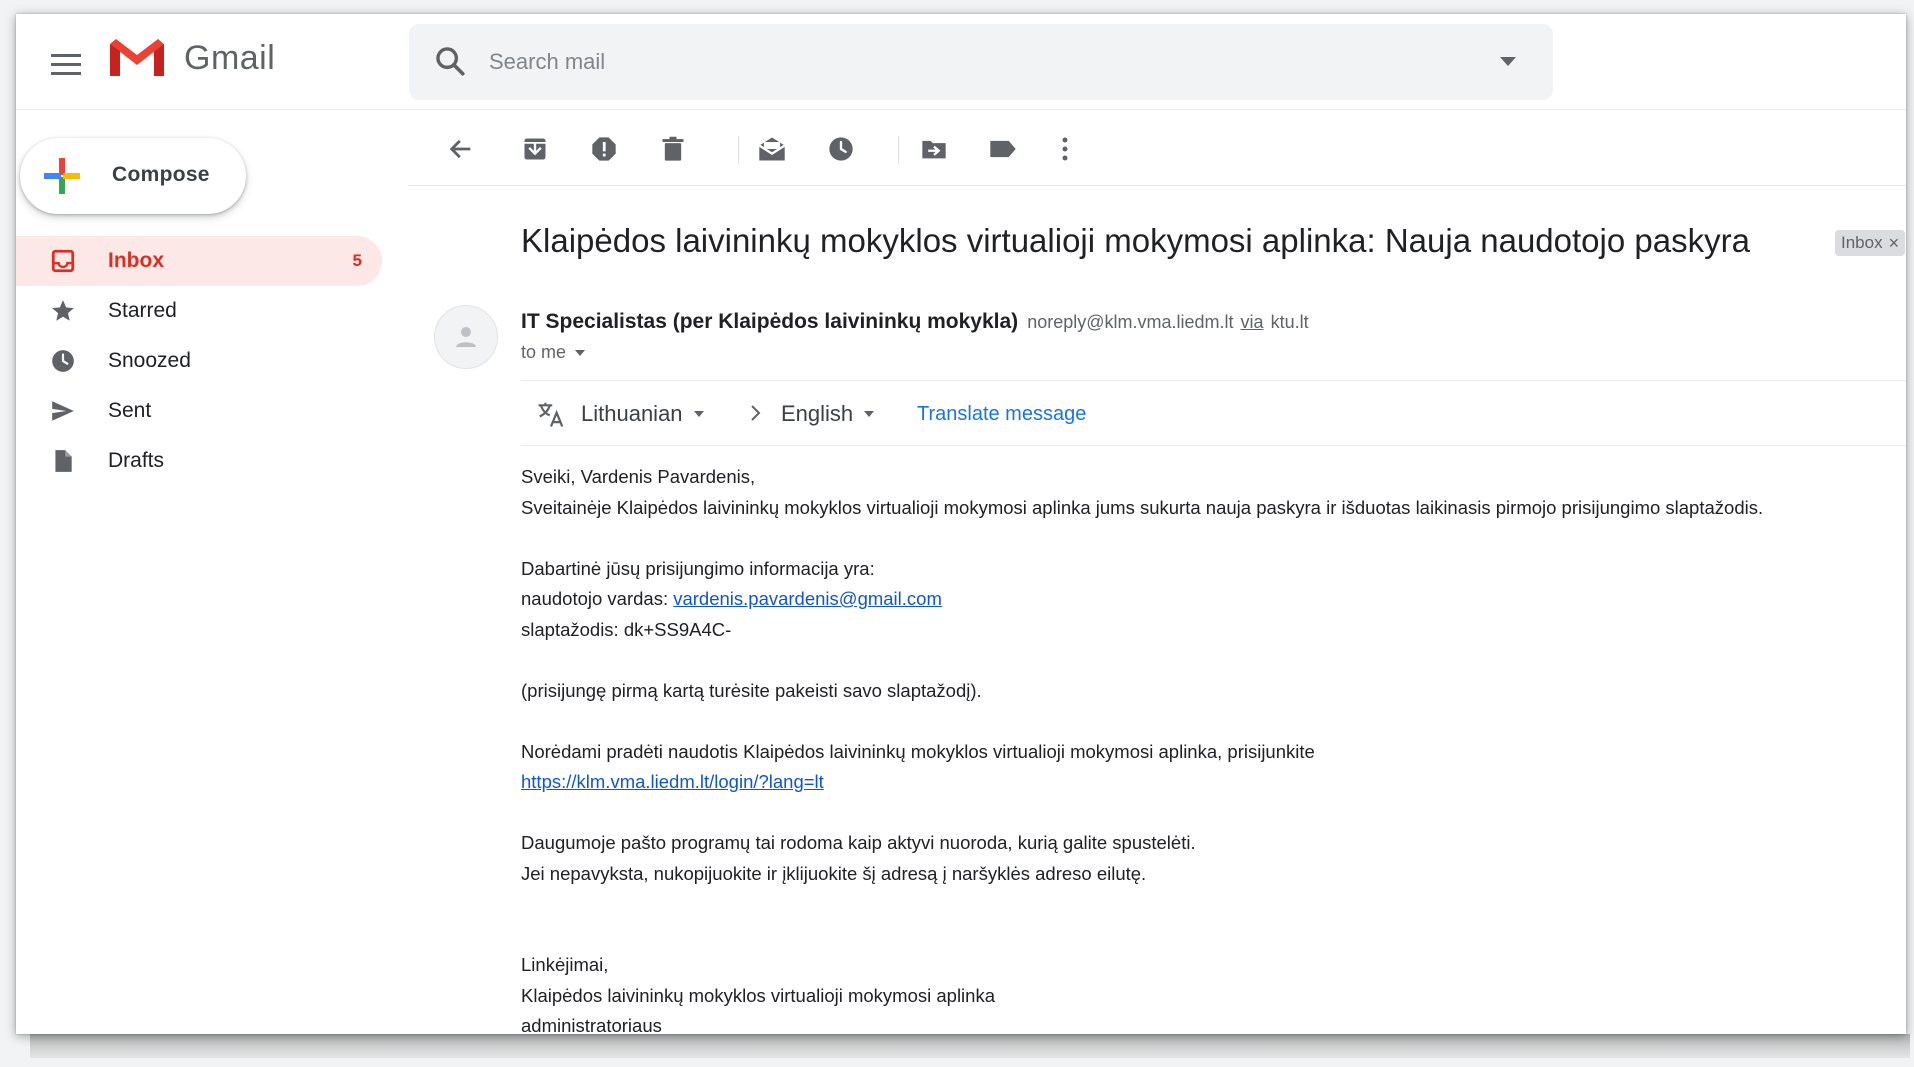 This screenshot has width=1914, height=1067. I want to click on inbox-label-chip: Inbox ×, so click(1870, 243).